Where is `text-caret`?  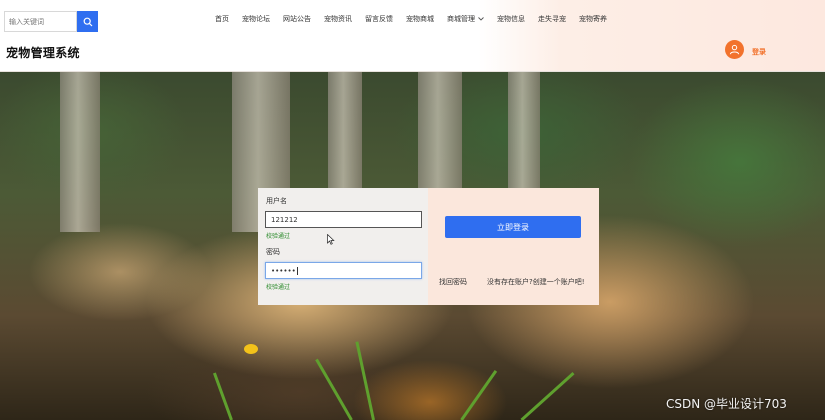
text-caret is located at coordinates (297, 270).